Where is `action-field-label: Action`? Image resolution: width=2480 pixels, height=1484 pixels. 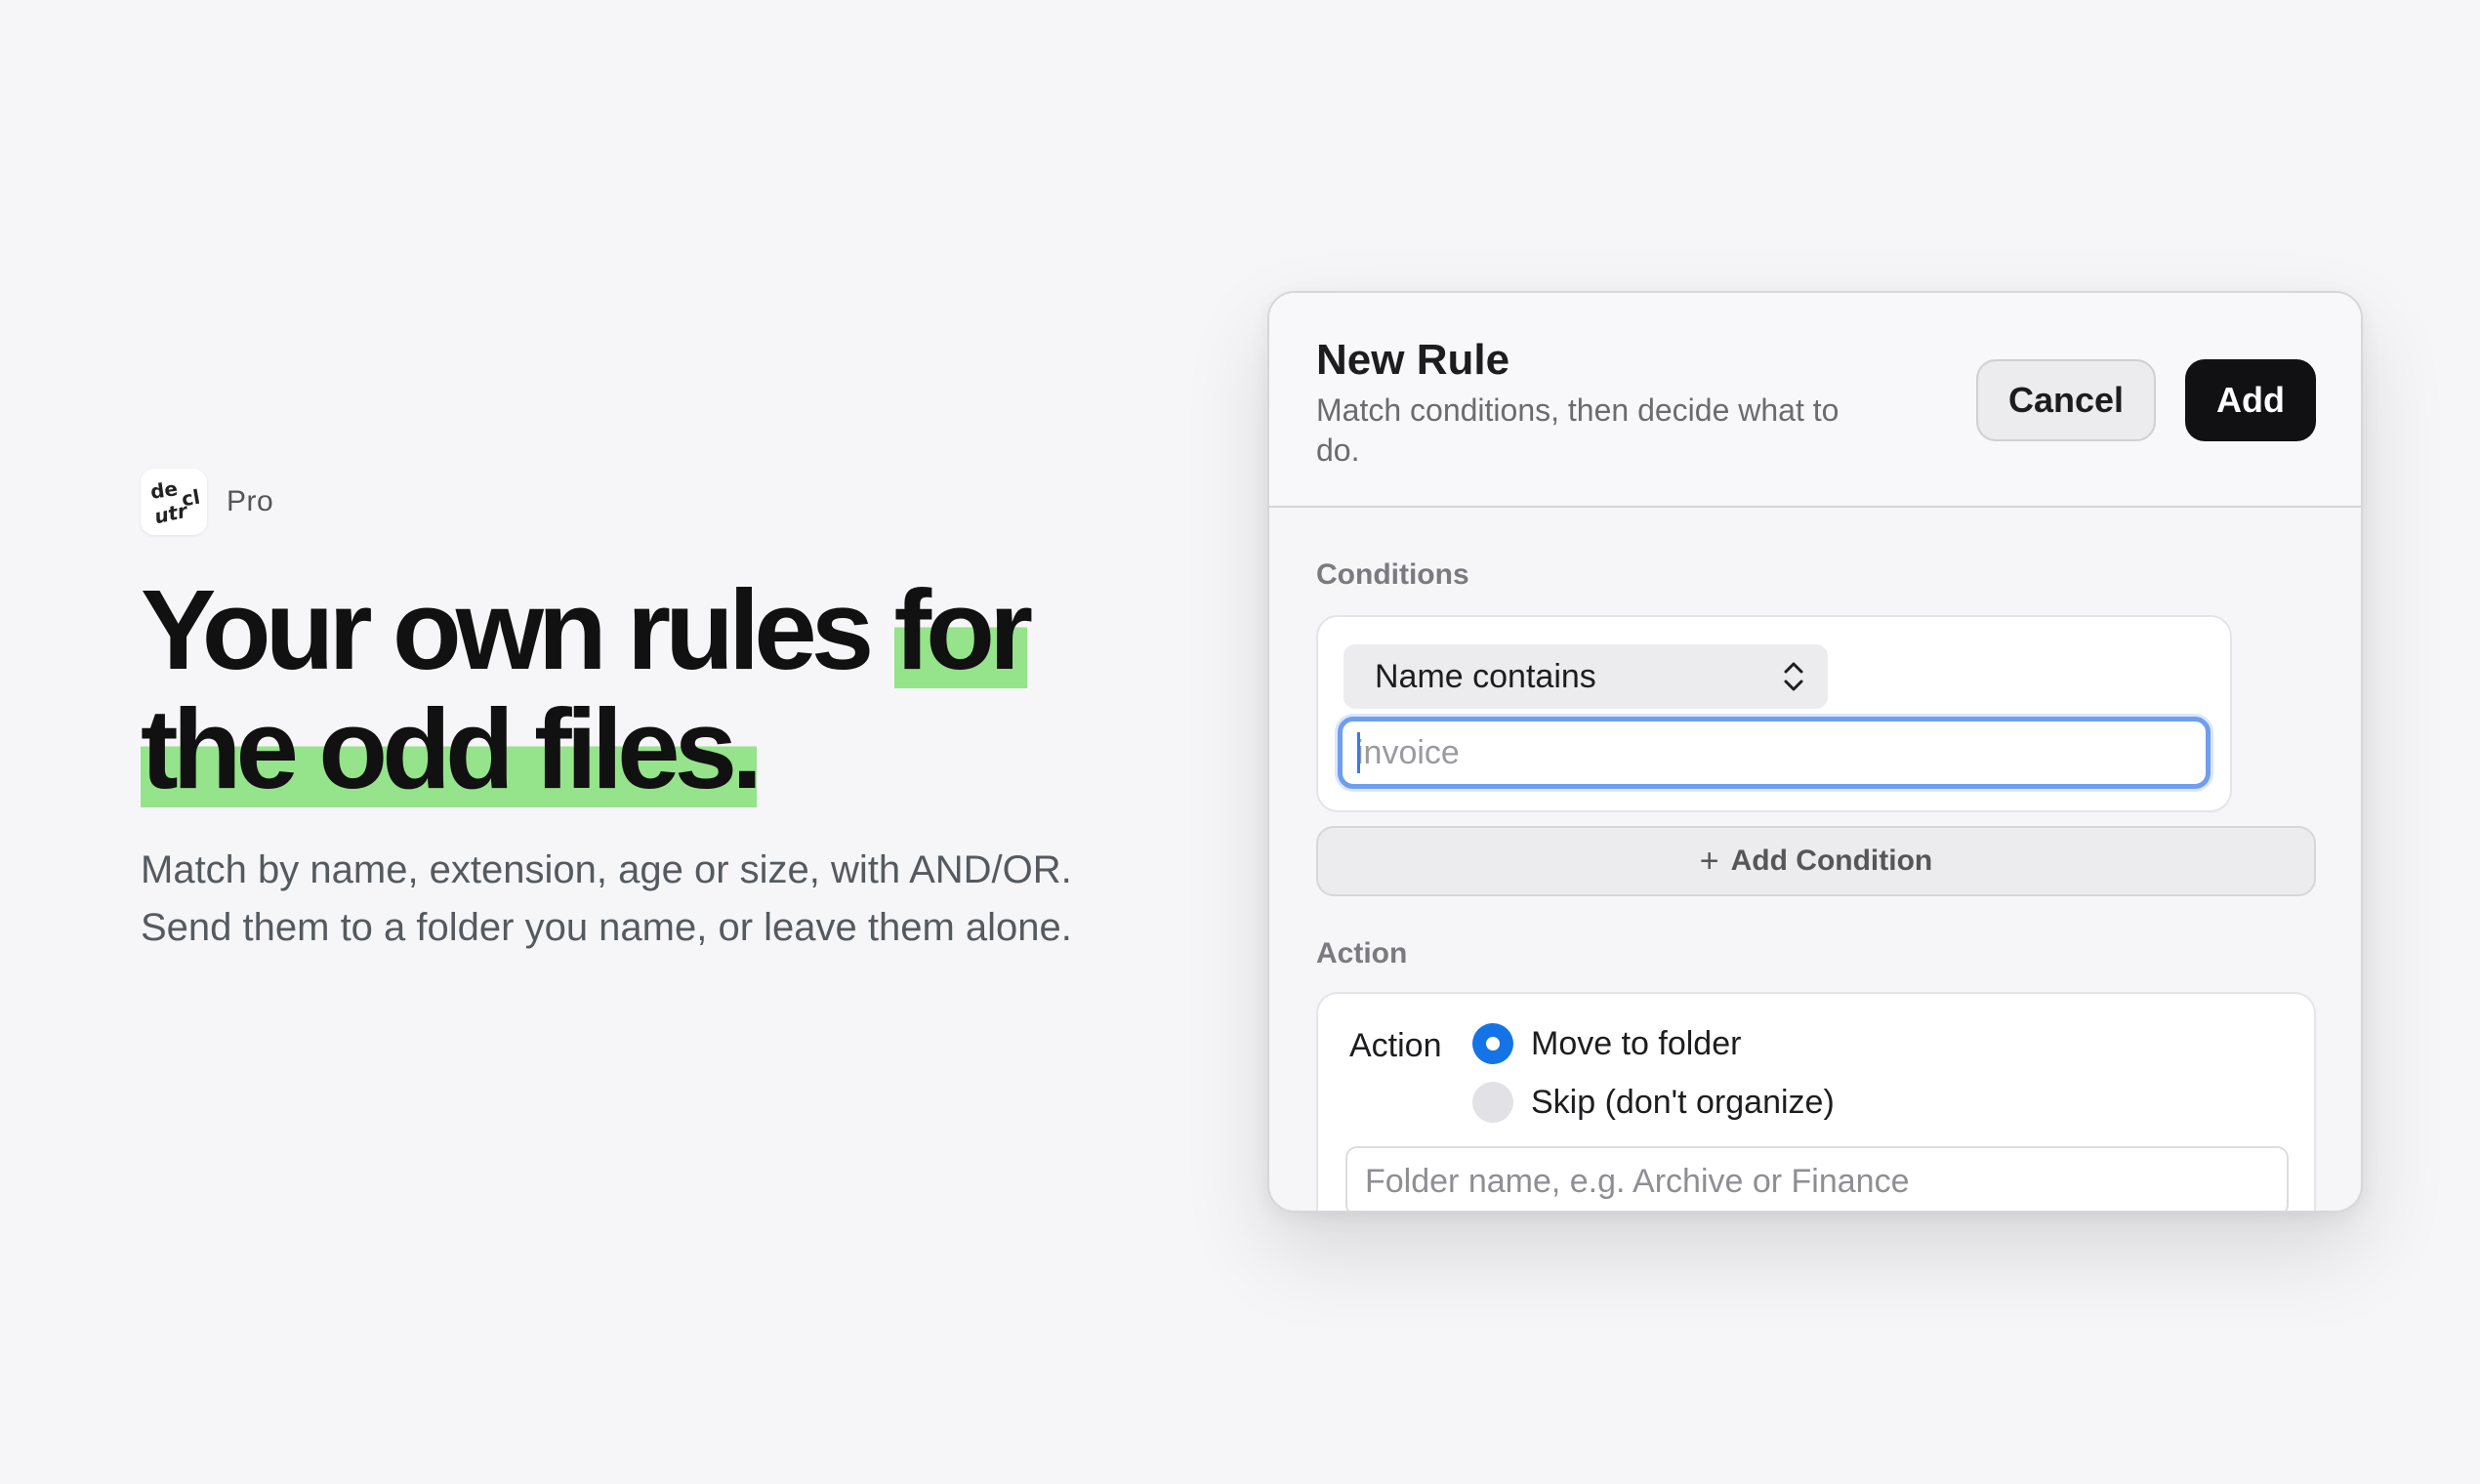
action-field-label: Action is located at coordinates (1395, 1046).